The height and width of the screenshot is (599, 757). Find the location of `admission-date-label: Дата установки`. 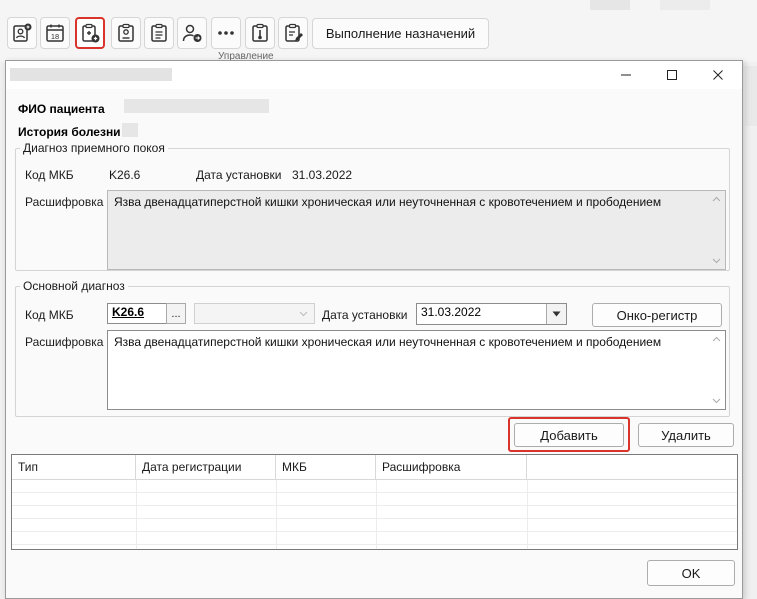

admission-date-label: Дата установки is located at coordinates (239, 175).